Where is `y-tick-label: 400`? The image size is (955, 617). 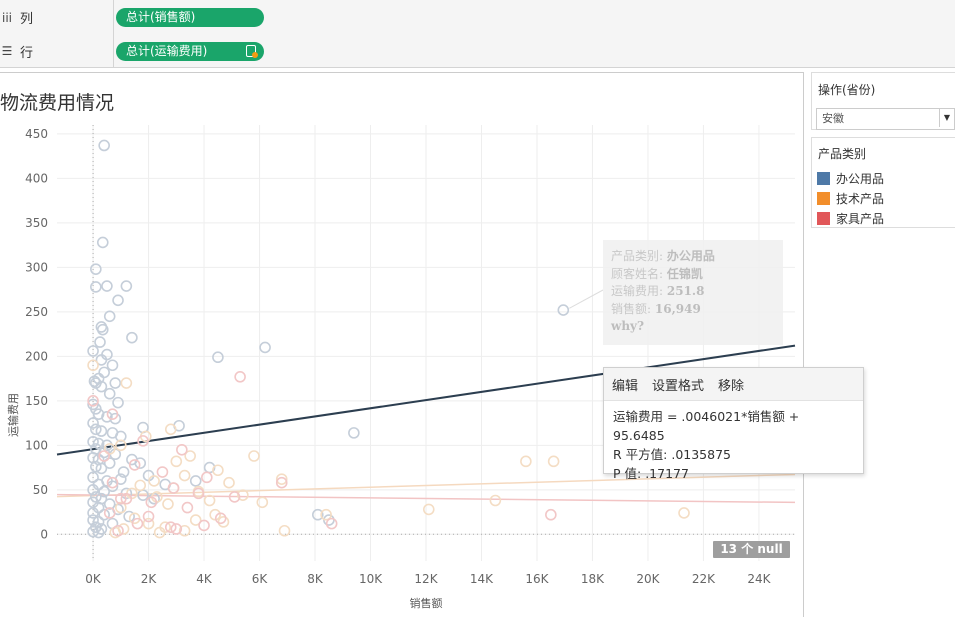 y-tick-label: 400 is located at coordinates (36, 178).